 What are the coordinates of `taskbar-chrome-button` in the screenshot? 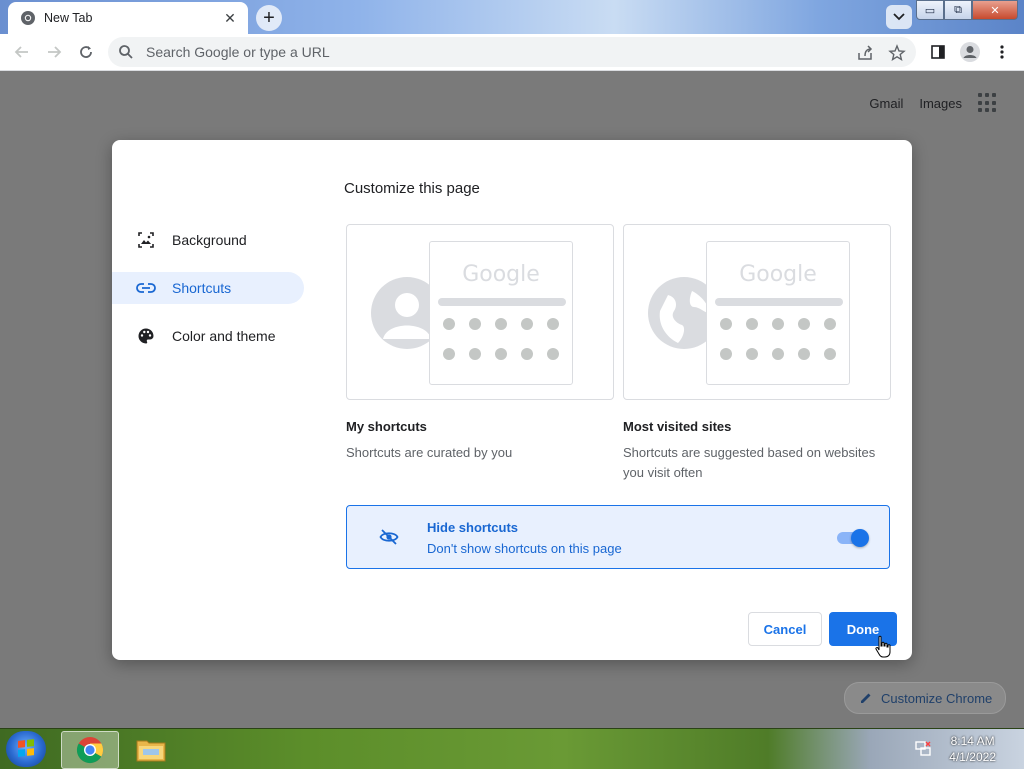 It's located at (90, 750).